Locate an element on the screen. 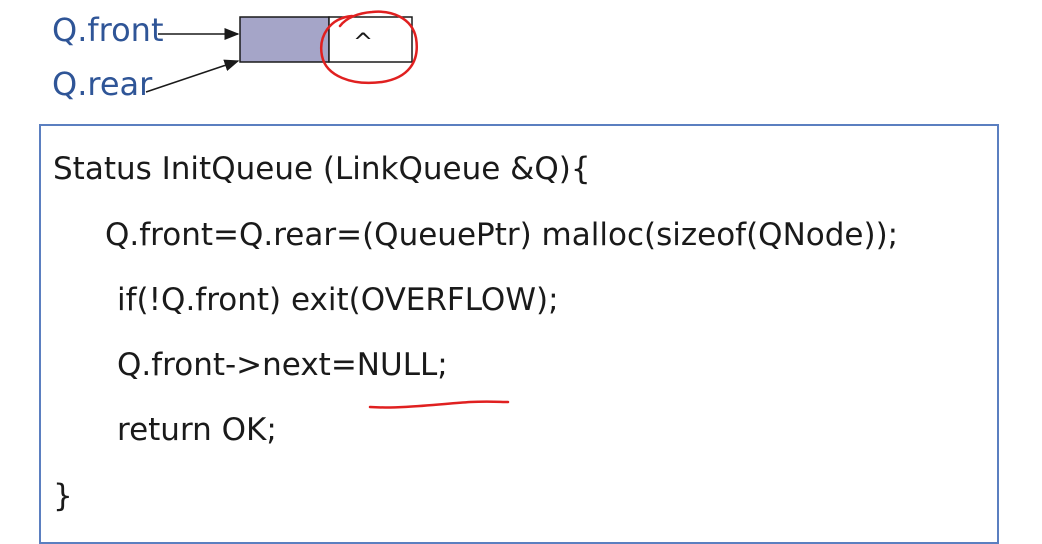  code-line-overflow-check: if(!Q.front) exit(OVERFLOW); is located at coordinates (338, 300).